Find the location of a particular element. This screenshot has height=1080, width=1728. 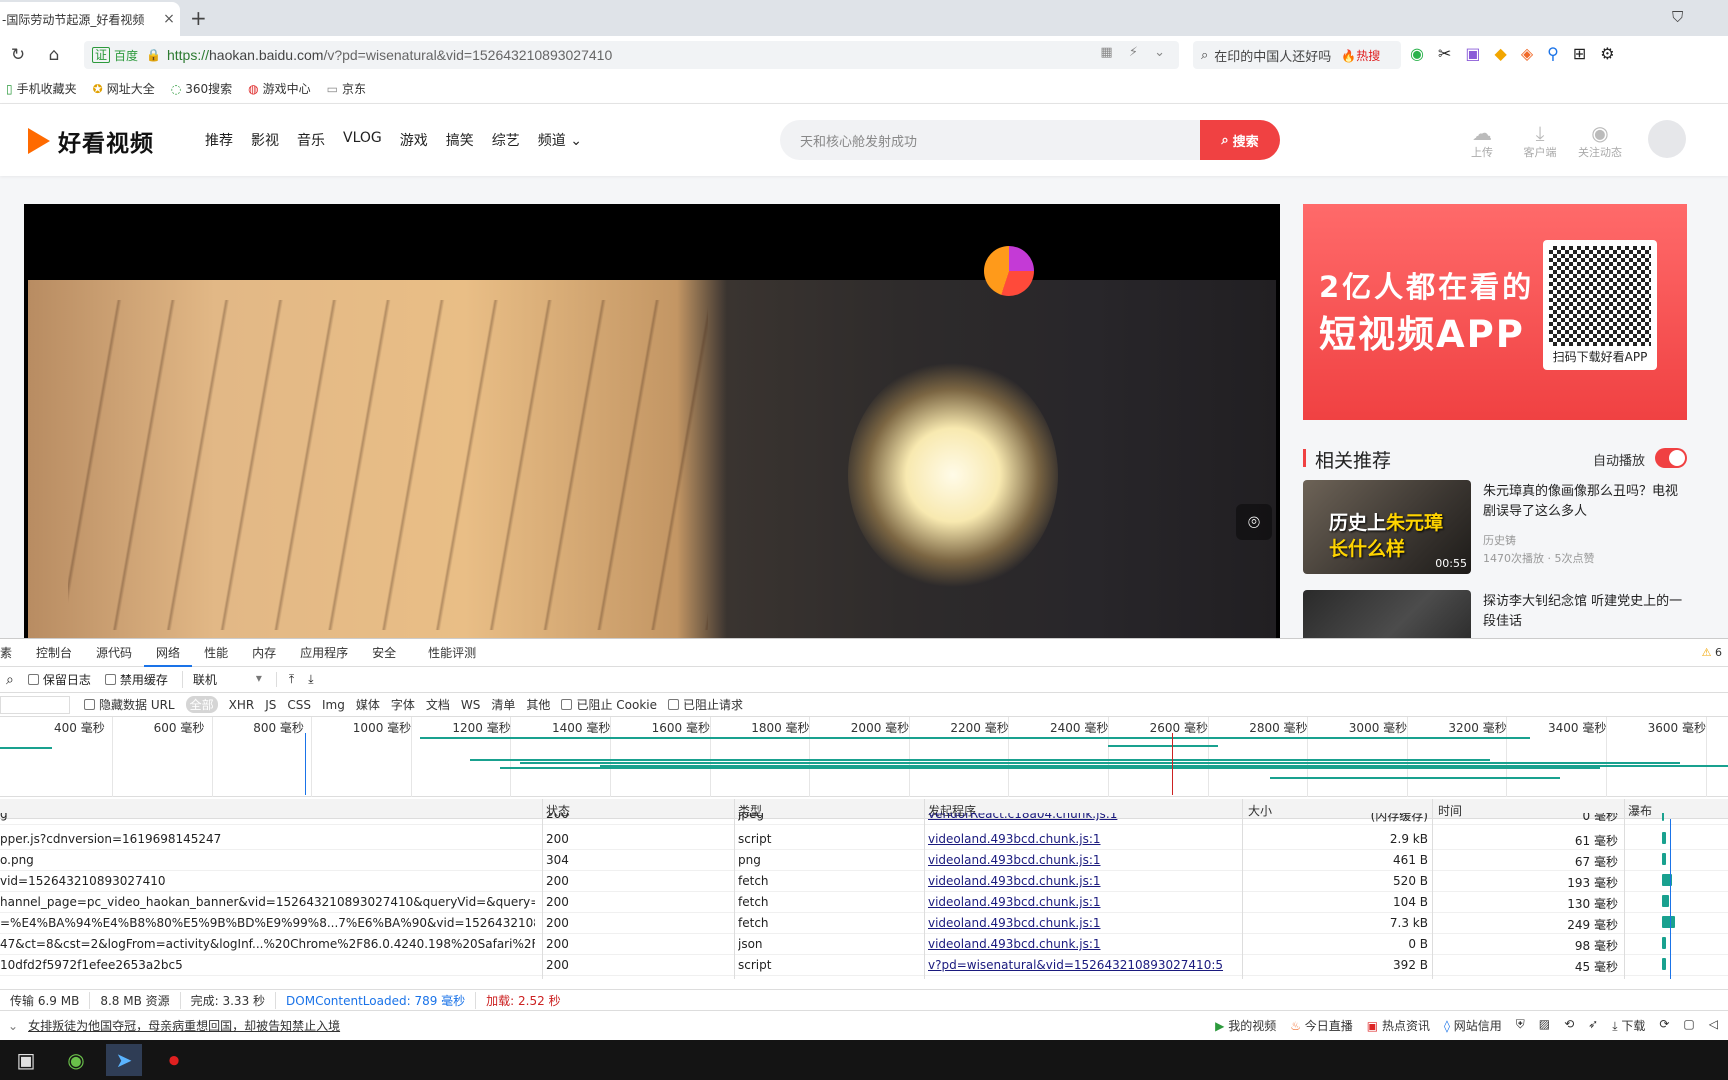

tab-performance: 性能 is located at coordinates (216, 653).